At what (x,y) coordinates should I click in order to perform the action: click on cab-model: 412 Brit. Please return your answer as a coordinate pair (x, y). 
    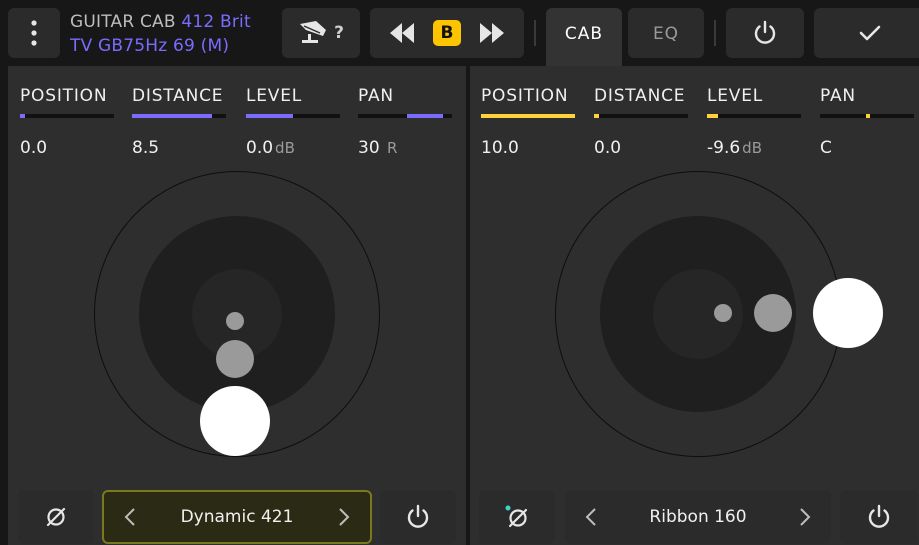
    Looking at the image, I should click on (216, 22).